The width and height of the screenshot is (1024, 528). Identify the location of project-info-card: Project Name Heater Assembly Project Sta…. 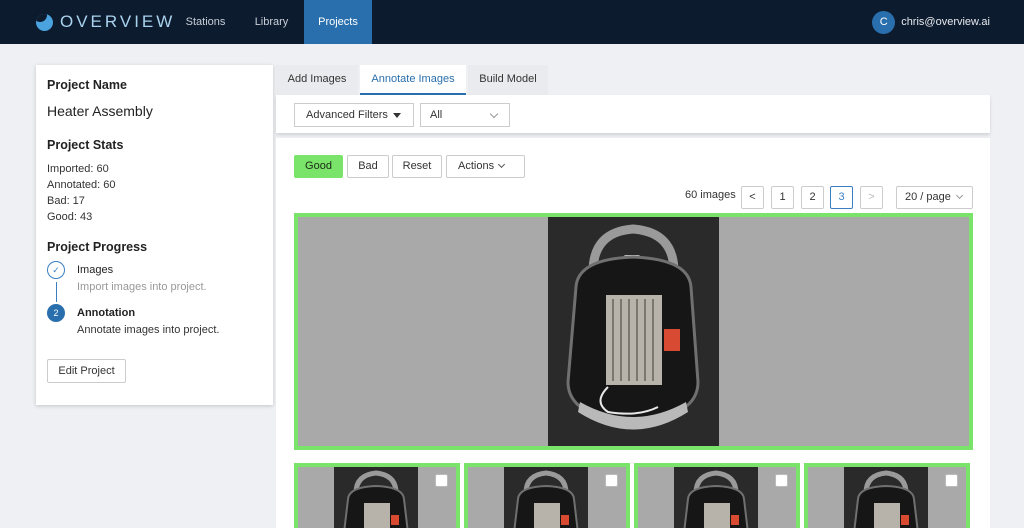
(154, 235).